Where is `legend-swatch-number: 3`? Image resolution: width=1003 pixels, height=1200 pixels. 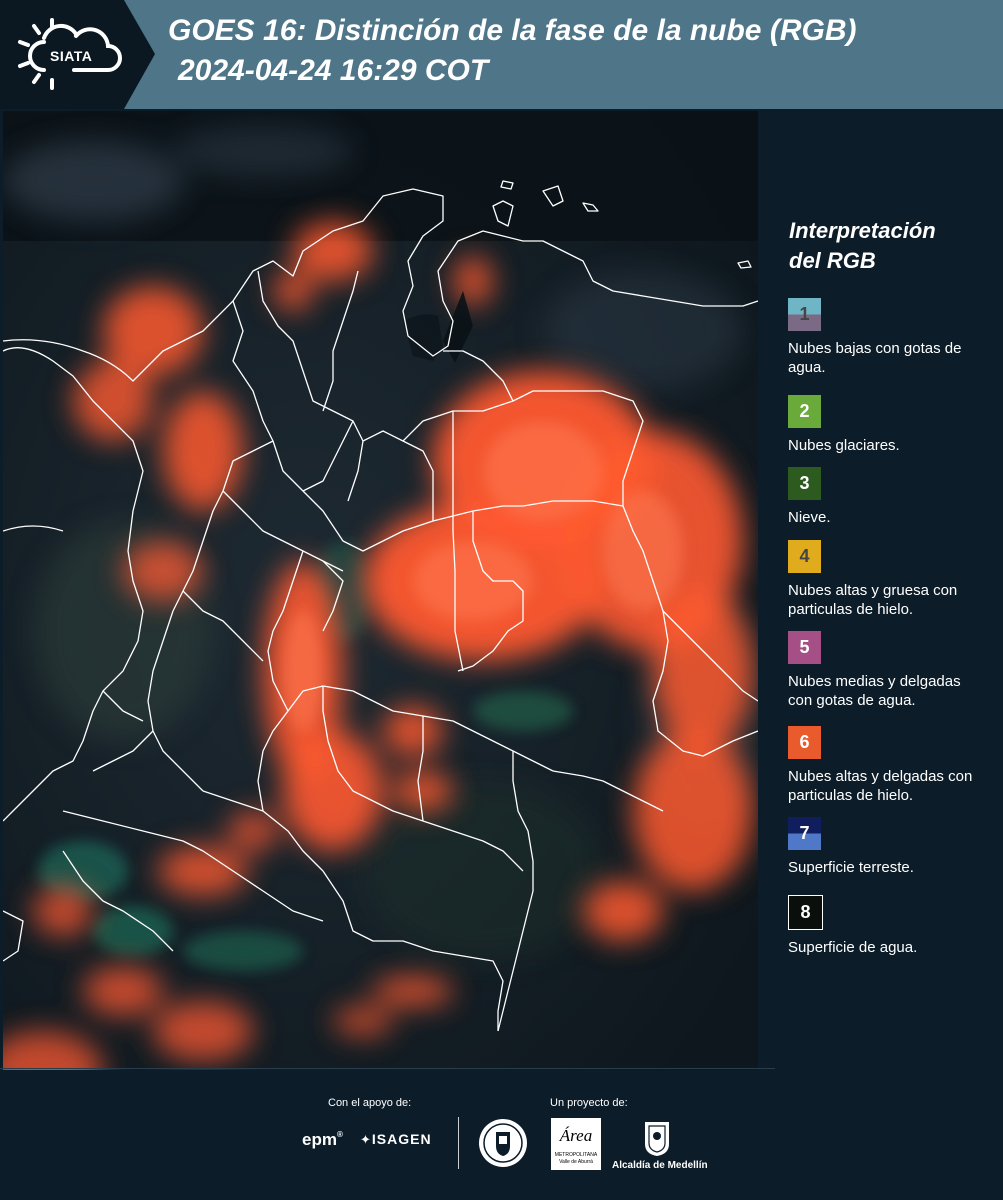
legend-swatch-number: 3 is located at coordinates (804, 483).